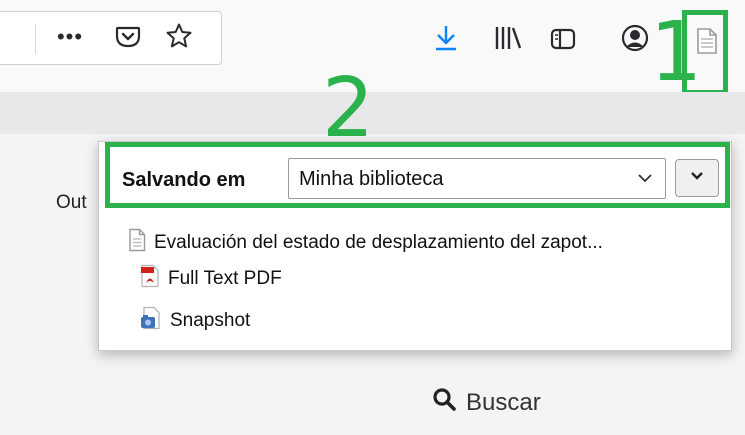 Image resolution: width=745 pixels, height=435 pixels. I want to click on account-icon, so click(635, 38).